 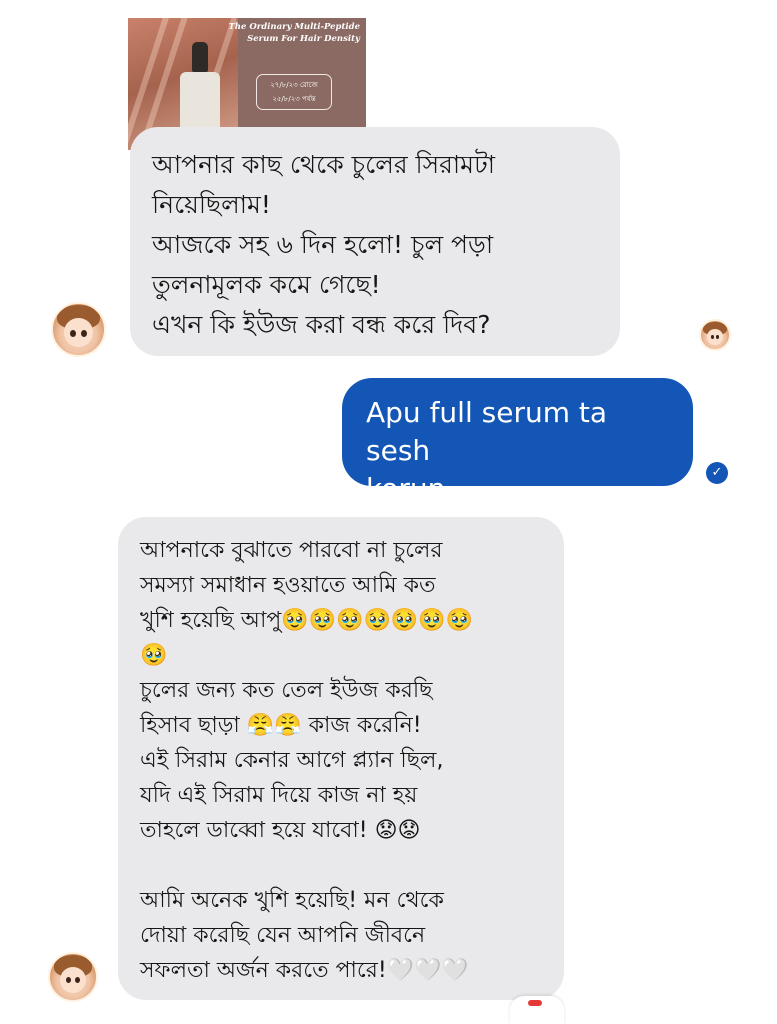 What do you see at coordinates (517, 441) in the screenshot?
I see `outgoing-message: Apu full serum ta sesh korun .` at bounding box center [517, 441].